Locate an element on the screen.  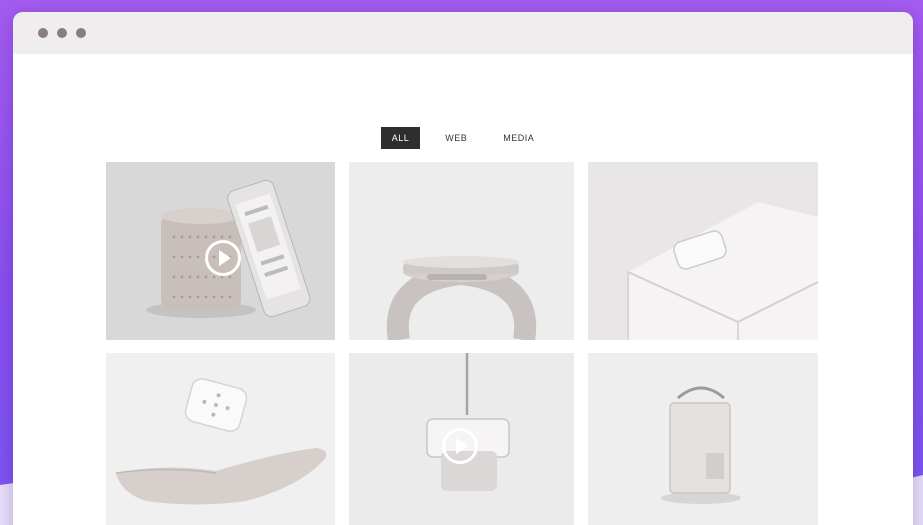
remote-hand-image is located at coordinates (220, 439).